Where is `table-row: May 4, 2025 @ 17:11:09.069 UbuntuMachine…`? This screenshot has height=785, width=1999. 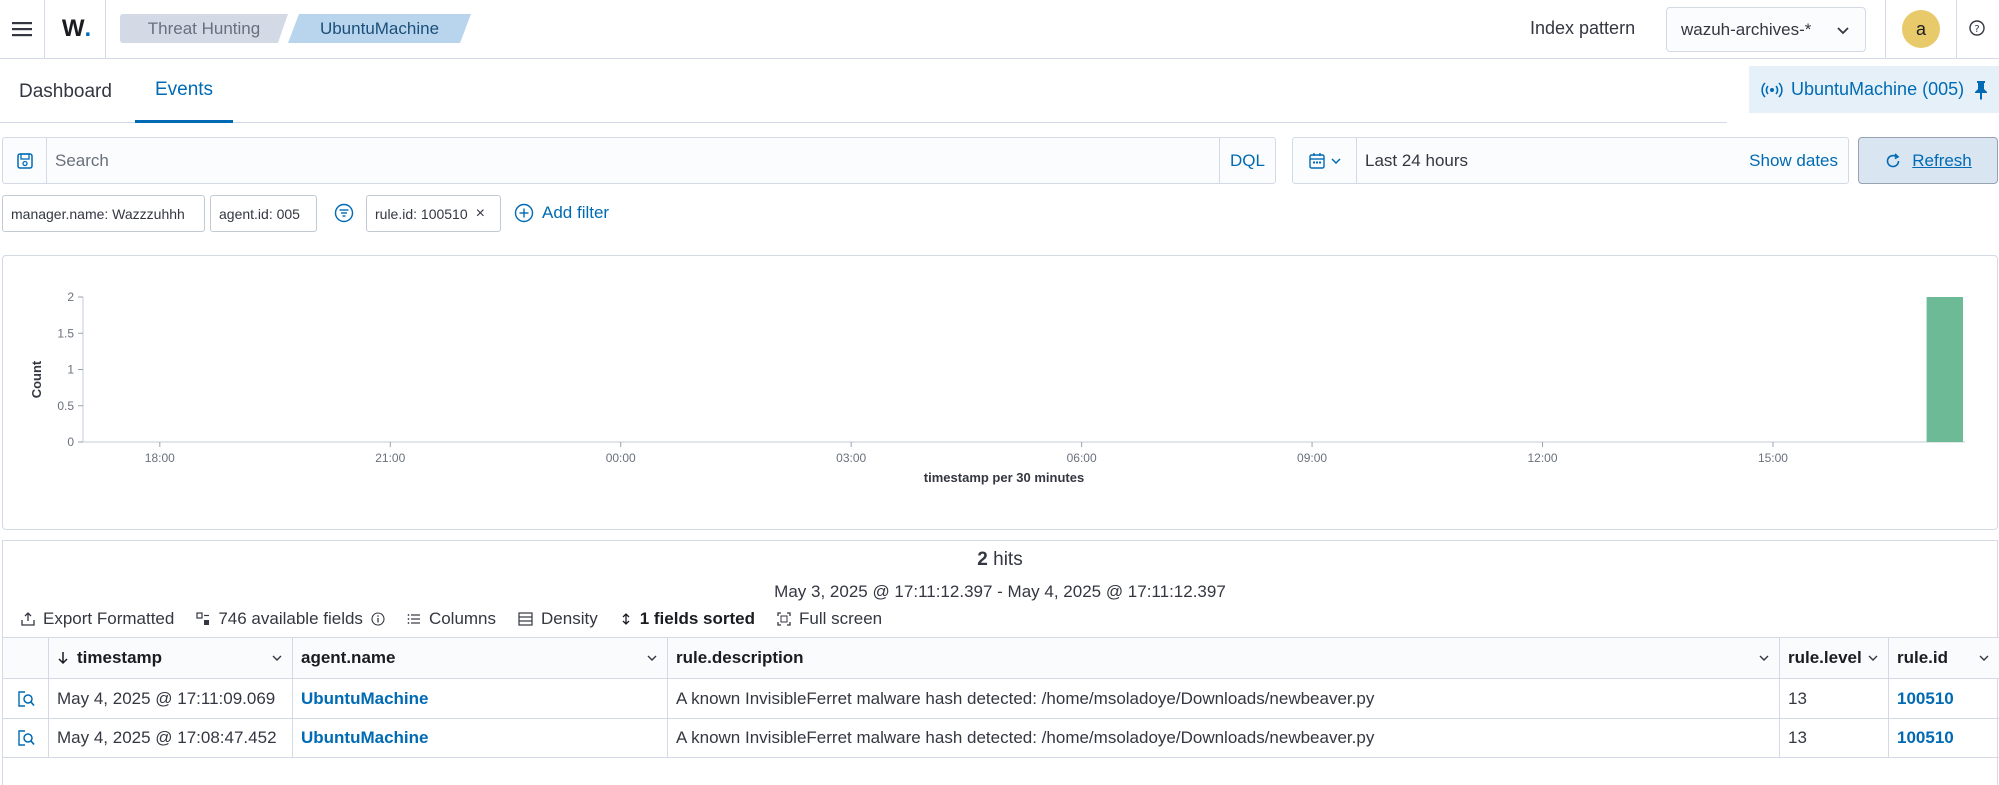
table-row: May 4, 2025 @ 17:11:09.069 UbuntuMachine… is located at coordinates (1001, 698).